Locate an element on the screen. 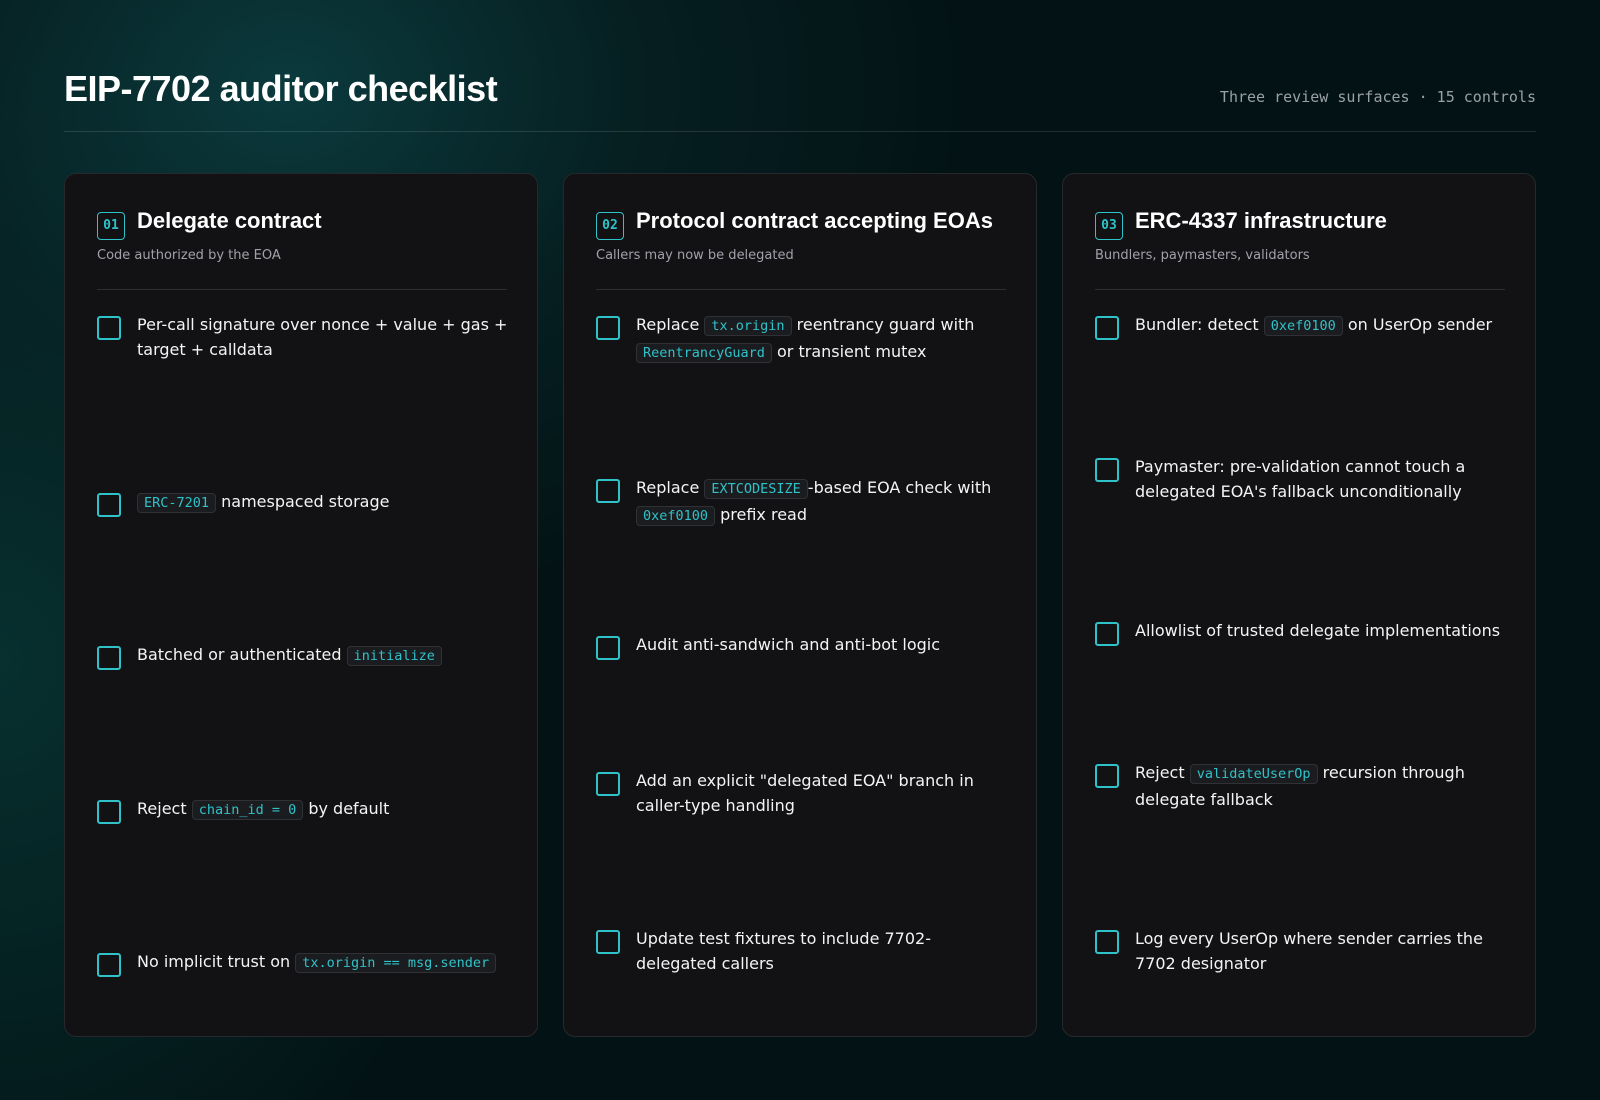 Image resolution: width=1600 pixels, height=1100 pixels. card-subtitle: Bundlers, paymasters, validators is located at coordinates (1202, 255).